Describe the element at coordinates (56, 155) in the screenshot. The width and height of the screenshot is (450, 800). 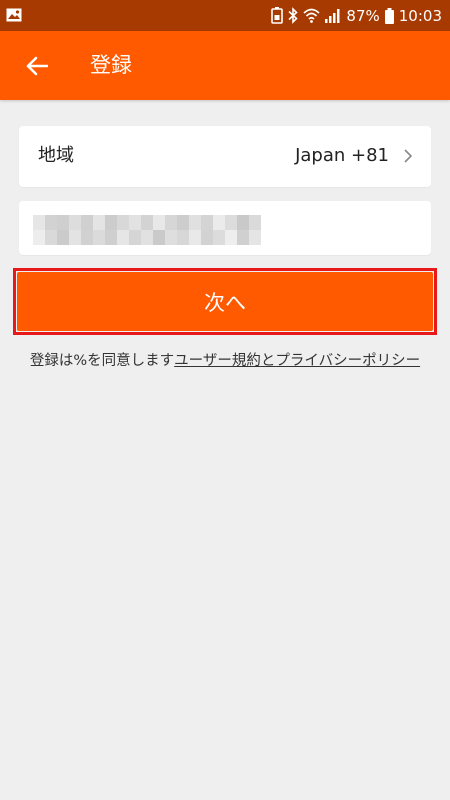
I see `region-label: 地域` at that location.